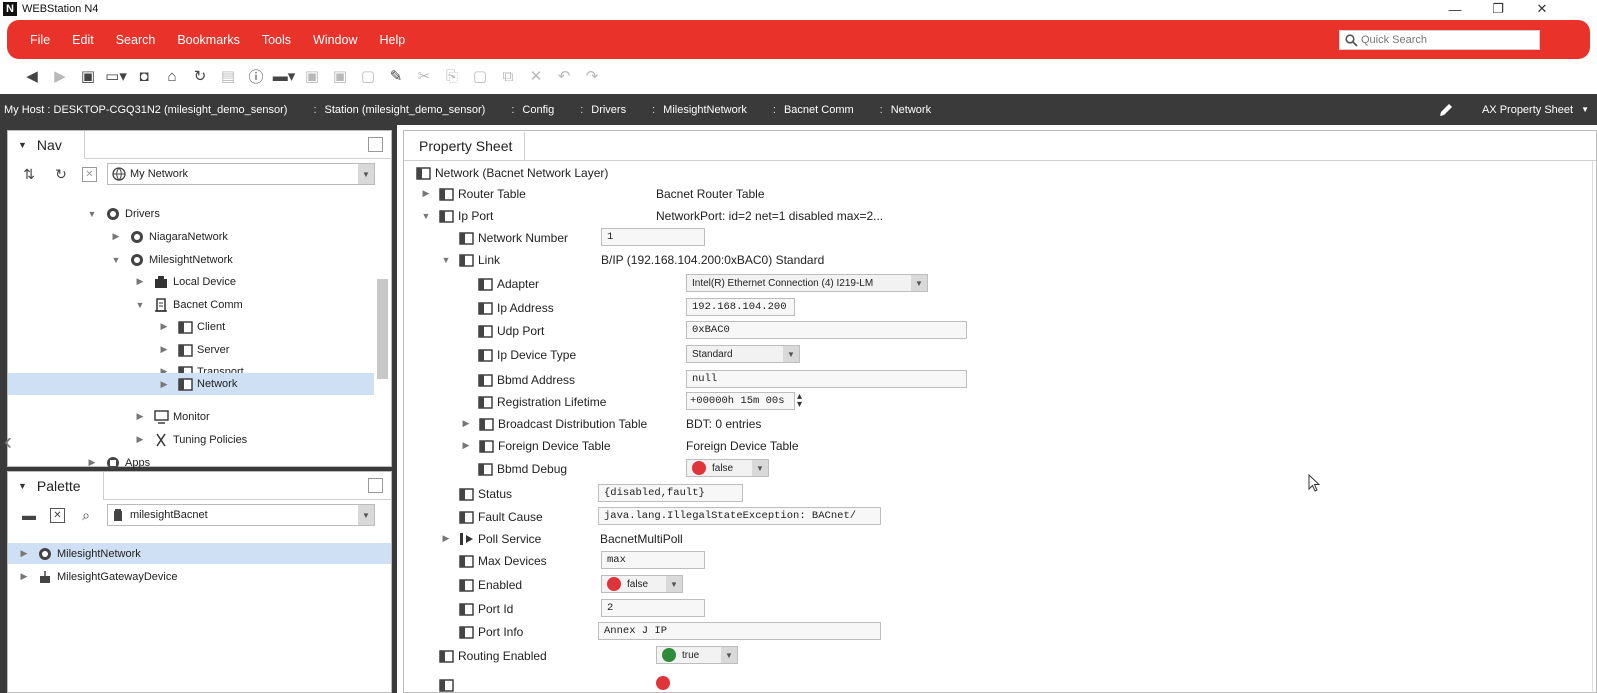 This screenshot has height=693, width=1597. Describe the element at coordinates (57, 515) in the screenshot. I see `close-palette-icon: ✕` at that location.